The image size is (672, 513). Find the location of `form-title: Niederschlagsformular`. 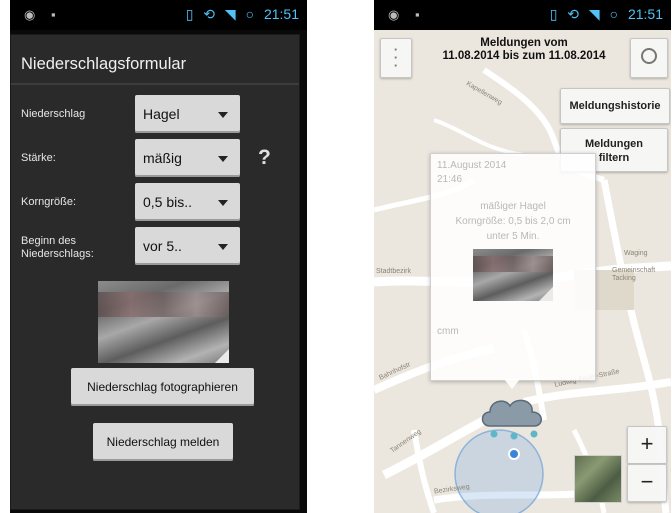

form-title: Niederschlagsformular is located at coordinates (104, 64).